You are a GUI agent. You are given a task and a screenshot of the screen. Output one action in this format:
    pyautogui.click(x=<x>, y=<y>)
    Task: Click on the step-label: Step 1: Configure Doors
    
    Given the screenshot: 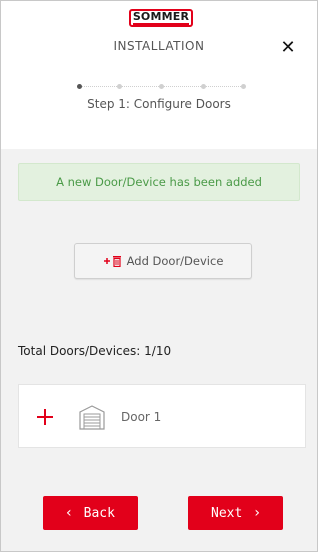 What is the action you would take?
    pyautogui.click(x=159, y=104)
    